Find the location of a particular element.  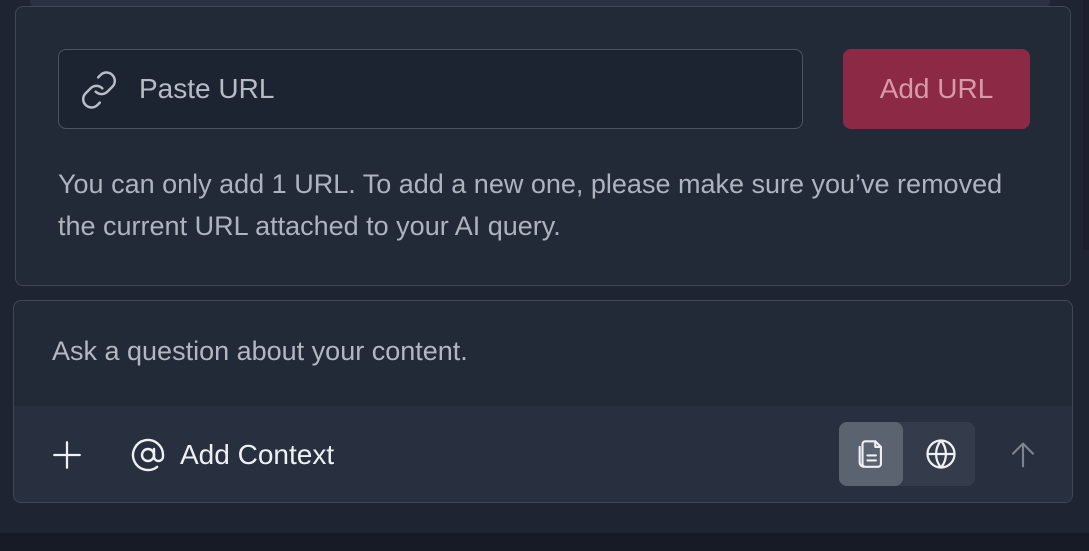

url-input-field is located at coordinates (430, 89).